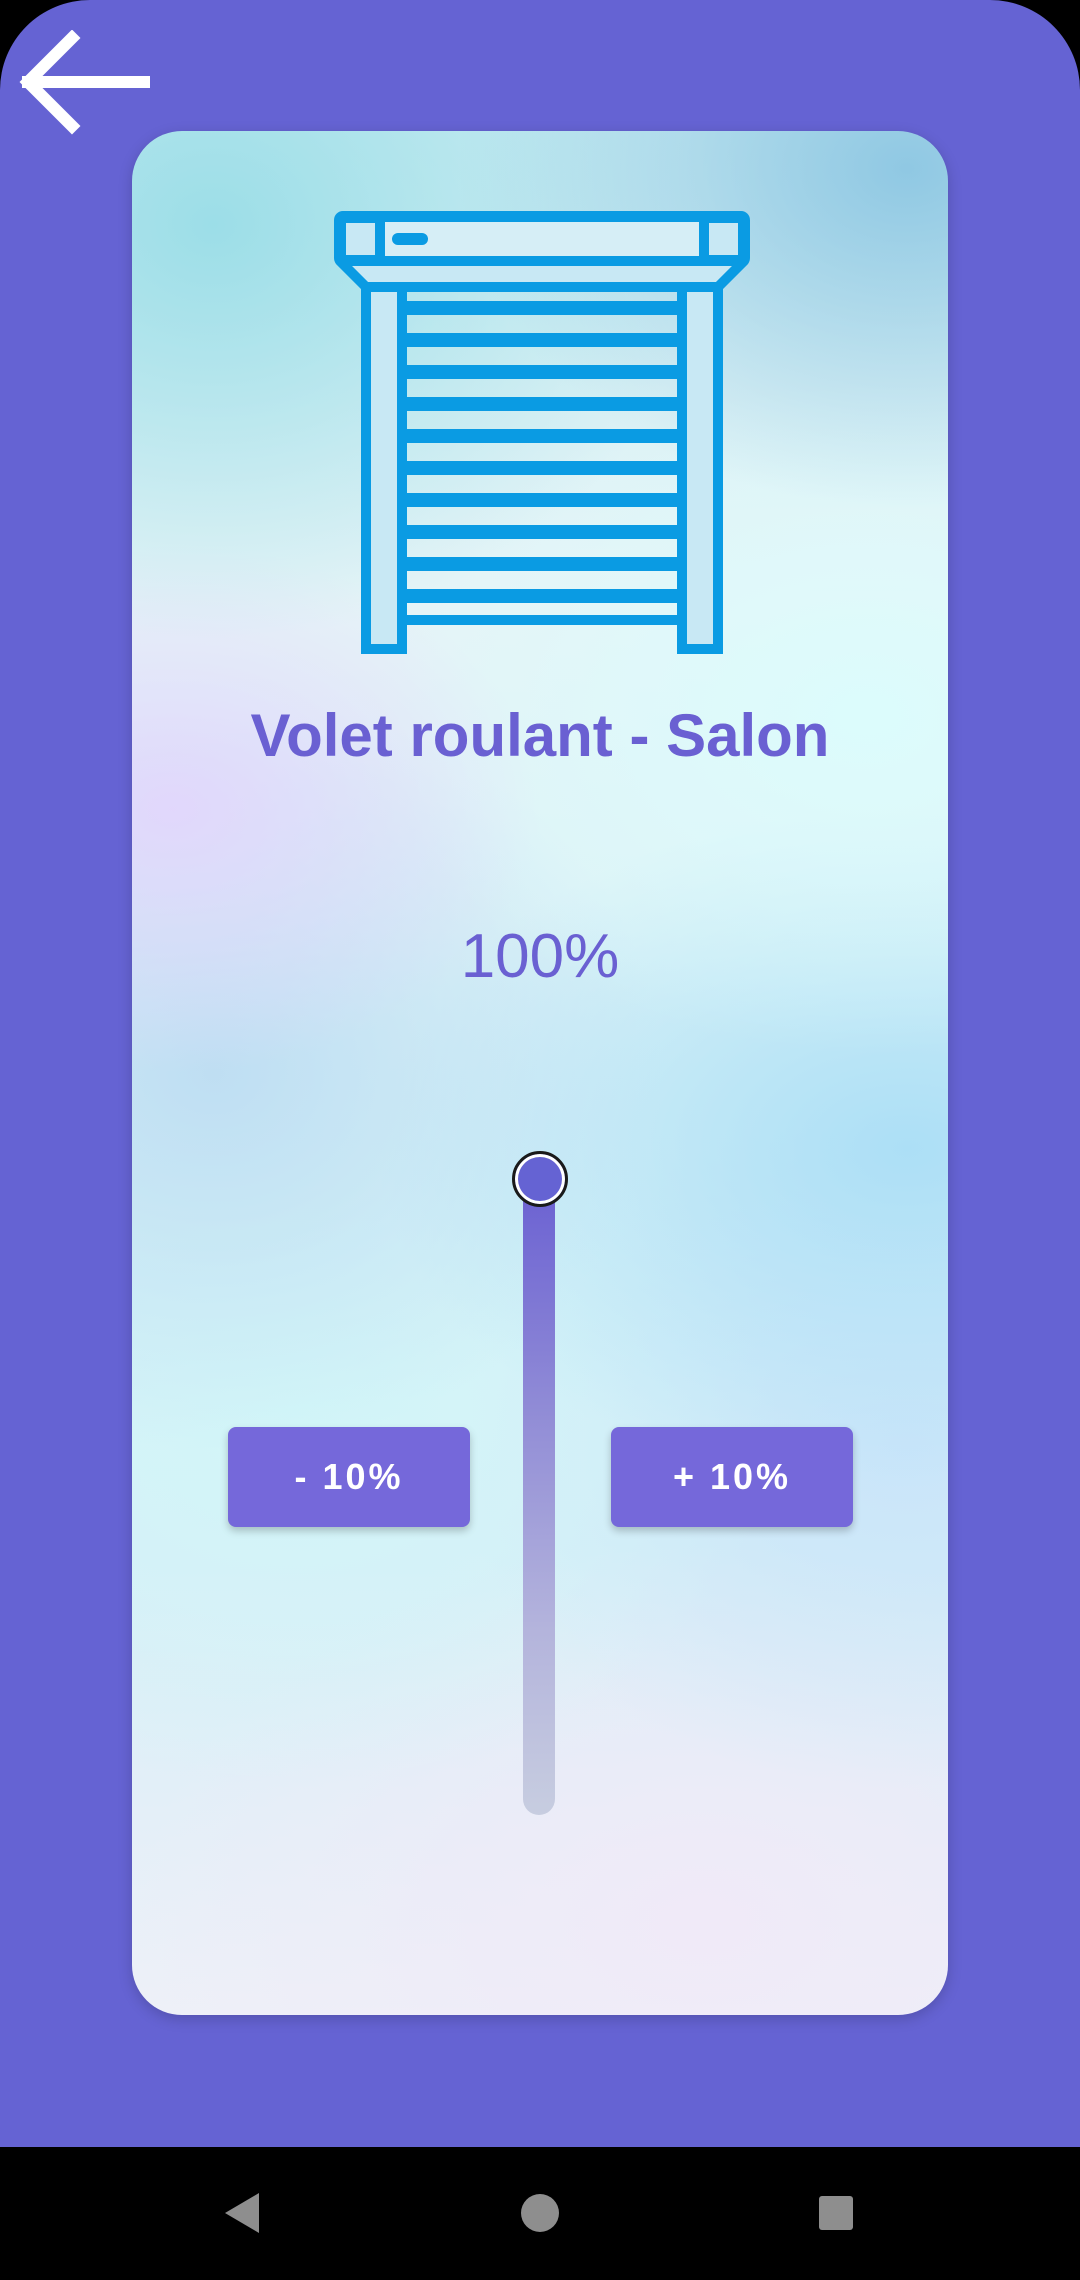  Describe the element at coordinates (732, 1477) in the screenshot. I see `increase-10-button: + 10%` at that location.